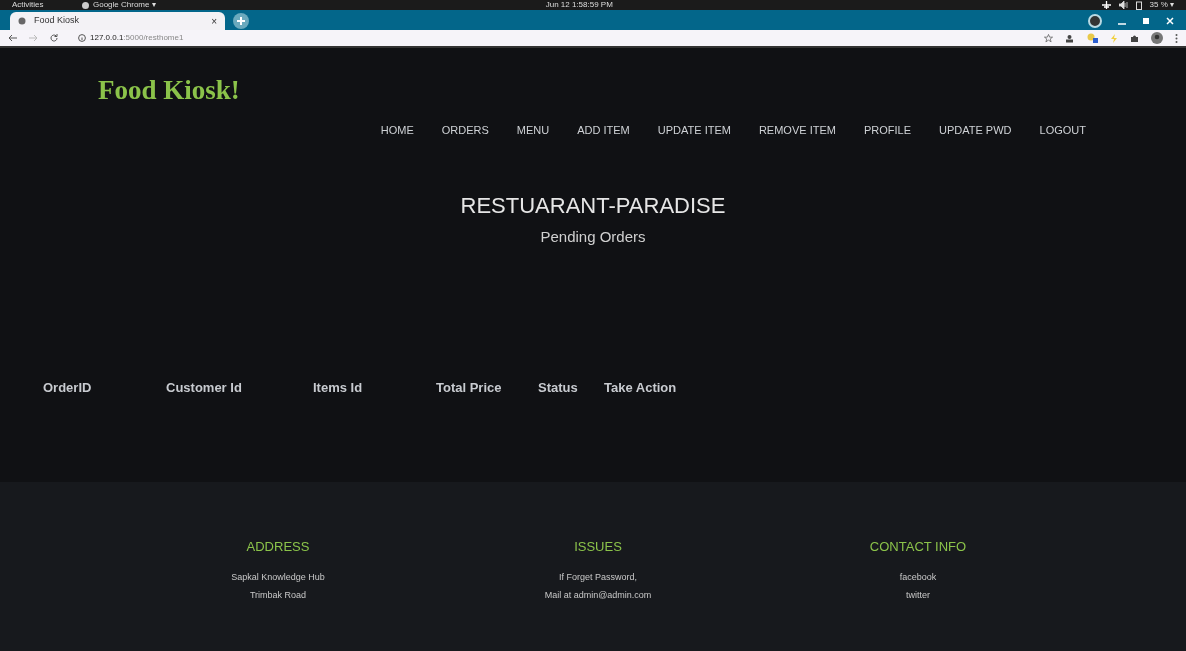 This screenshot has height=651, width=1186. What do you see at coordinates (54, 38) in the screenshot?
I see `reload-icon` at bounding box center [54, 38].